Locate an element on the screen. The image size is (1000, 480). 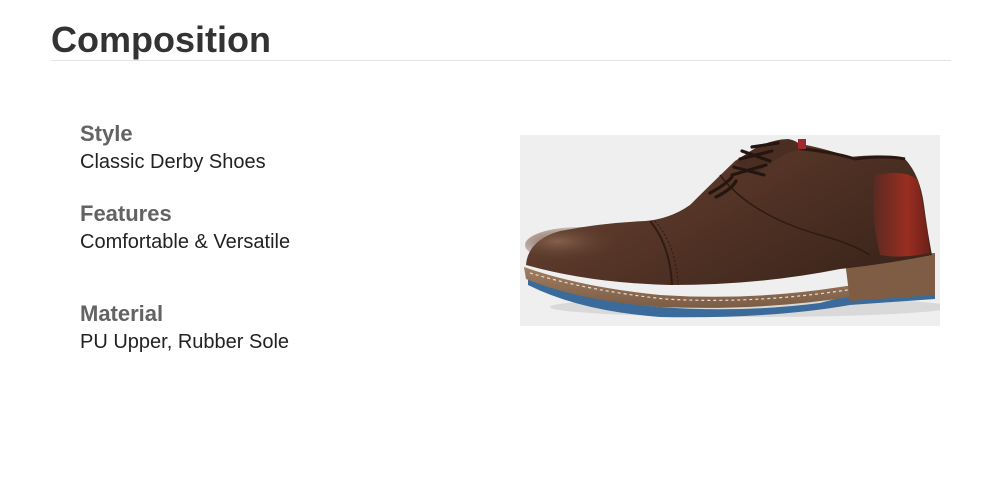
spec-material: Material PU Upper, Rubber Sole is located at coordinates (184, 328).